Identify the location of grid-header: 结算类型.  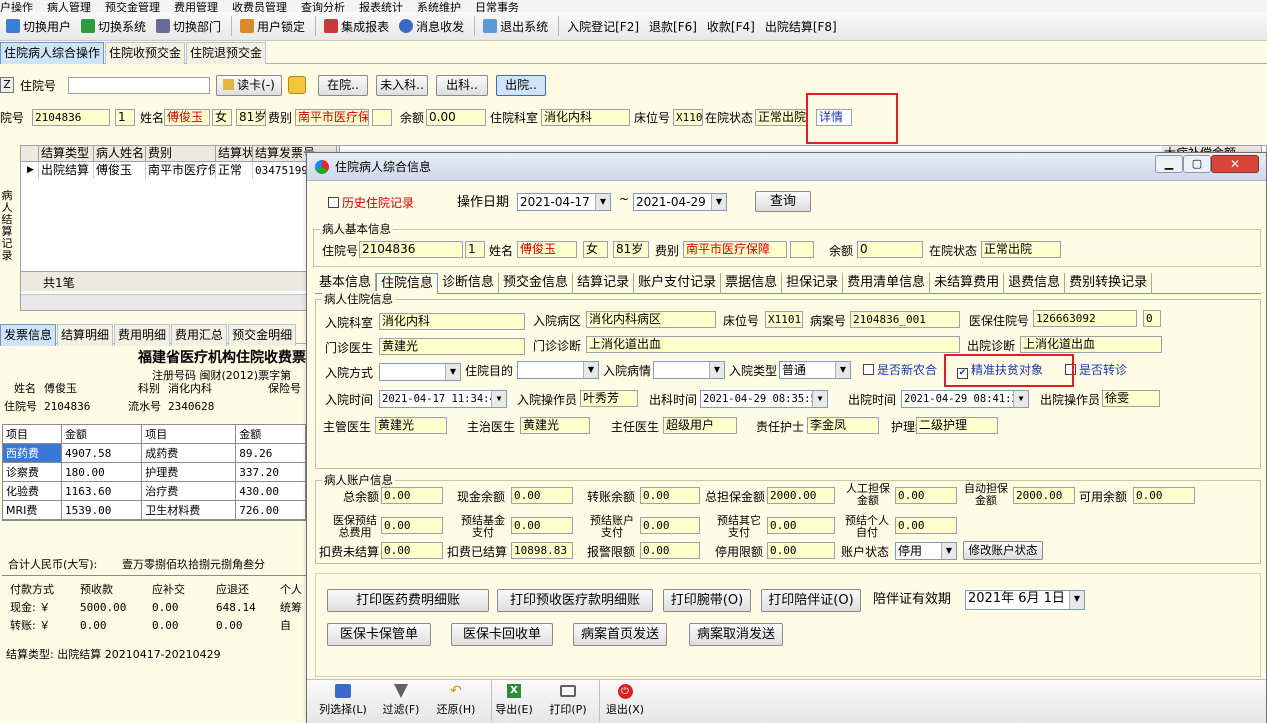
(66, 154).